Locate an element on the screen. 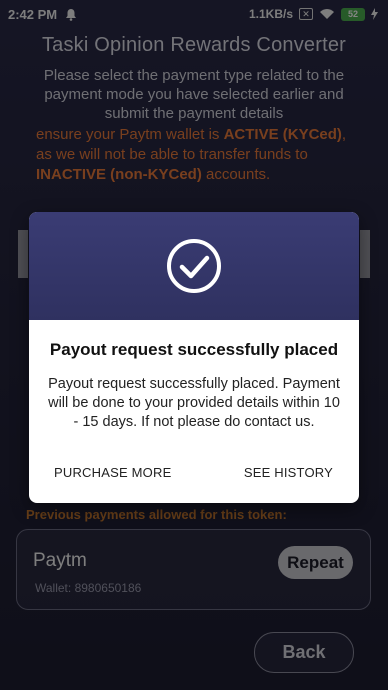 This screenshot has width=388, height=690. dialog-header is located at coordinates (194, 266).